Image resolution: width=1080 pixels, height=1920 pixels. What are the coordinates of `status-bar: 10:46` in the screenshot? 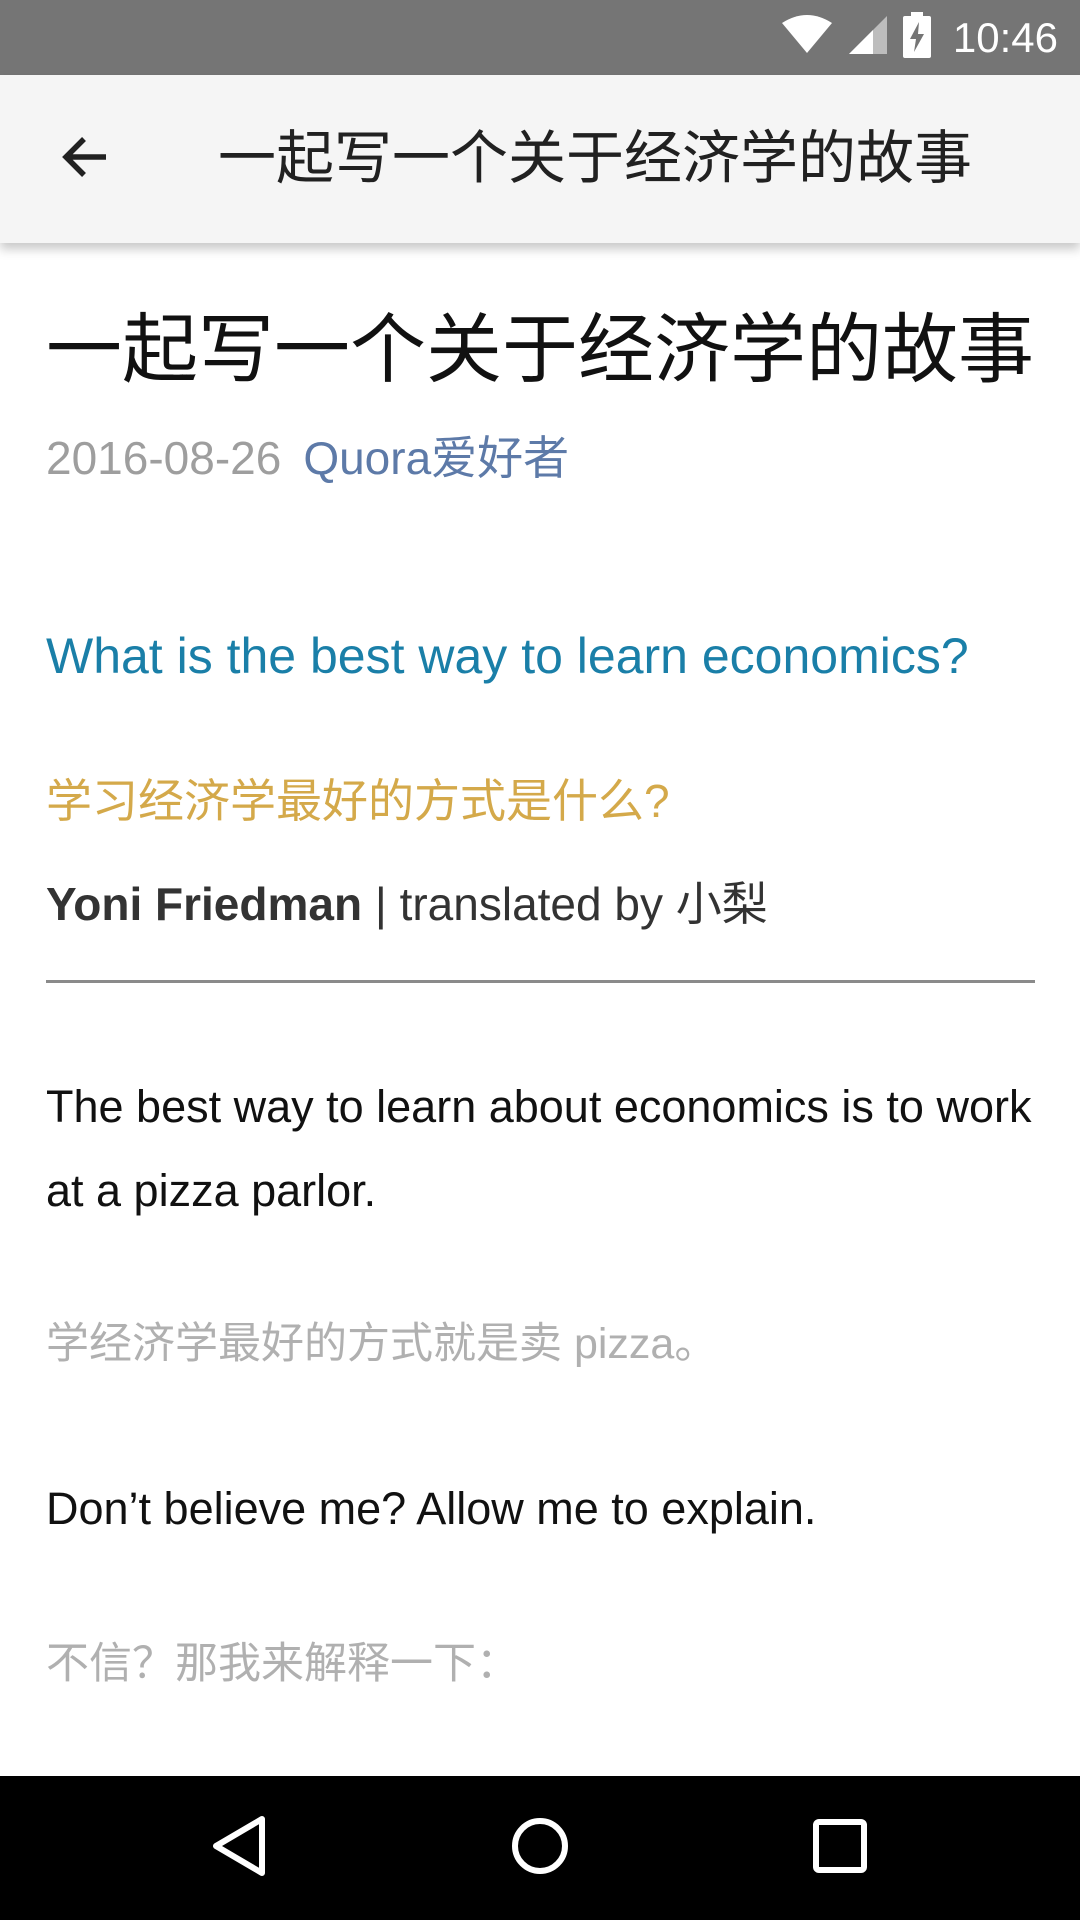 It's located at (540, 37).